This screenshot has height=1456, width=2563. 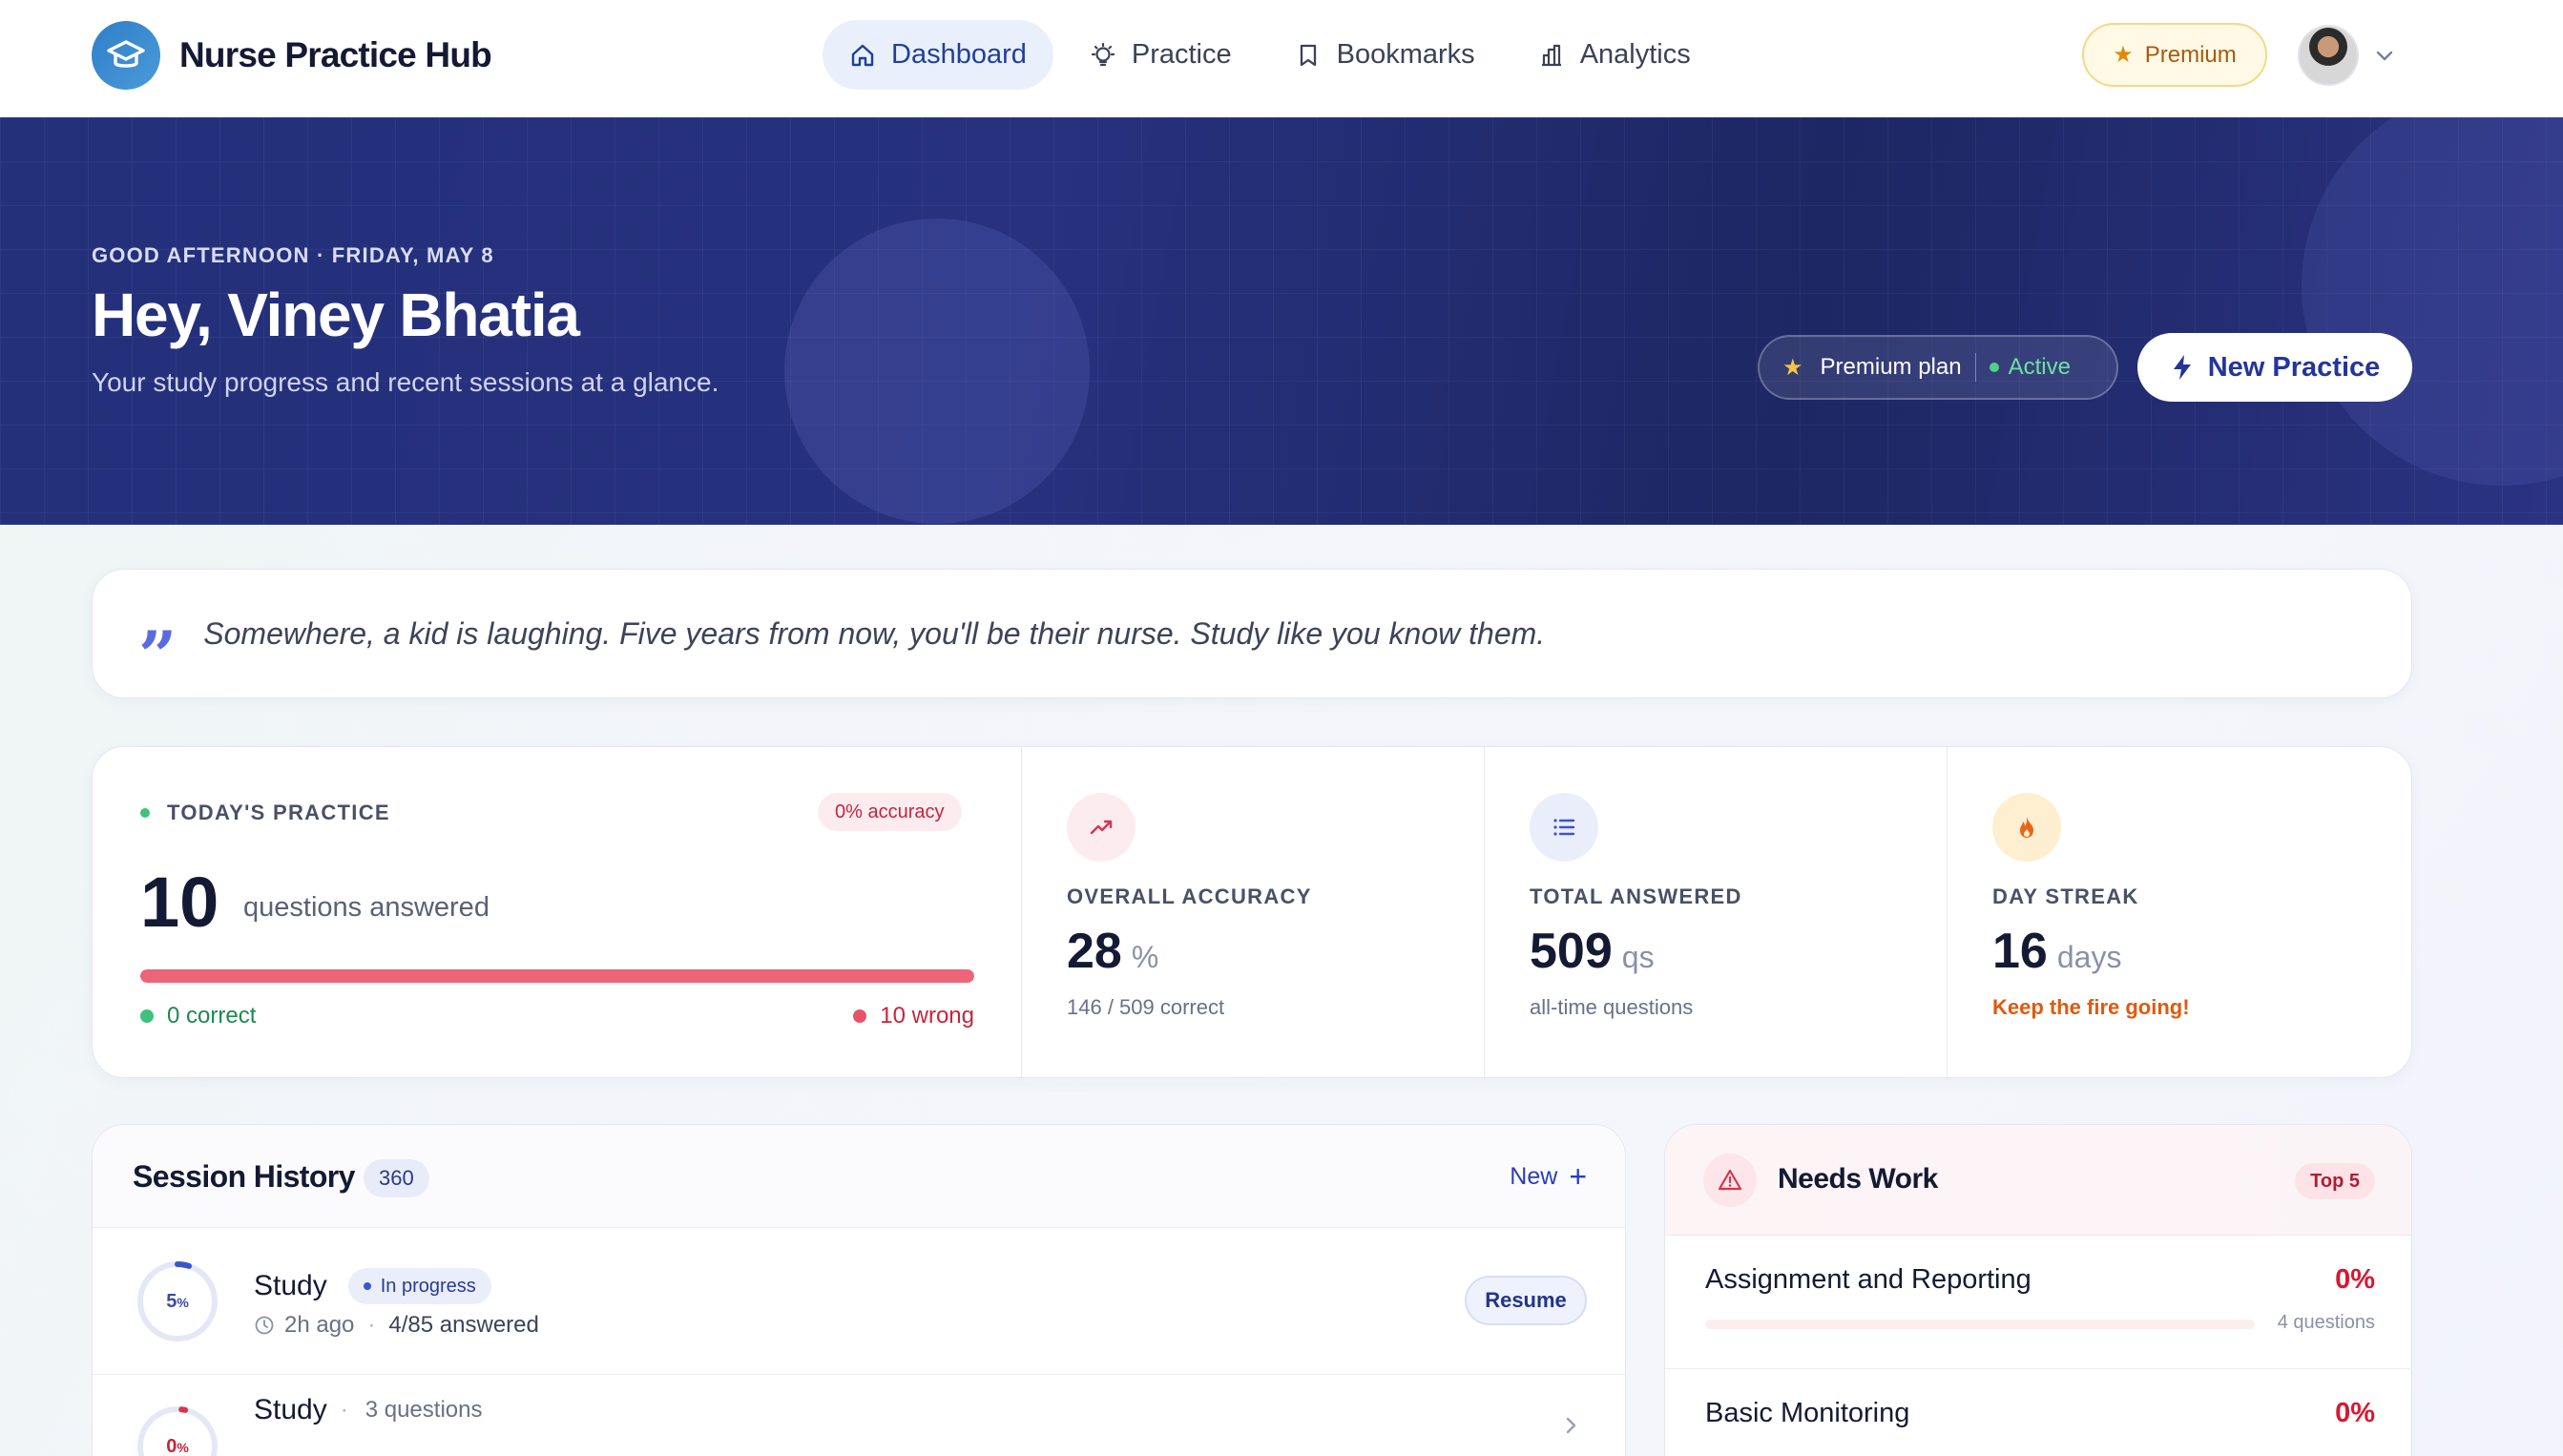 I want to click on in-progress-badge: In progress, so click(x=419, y=1286).